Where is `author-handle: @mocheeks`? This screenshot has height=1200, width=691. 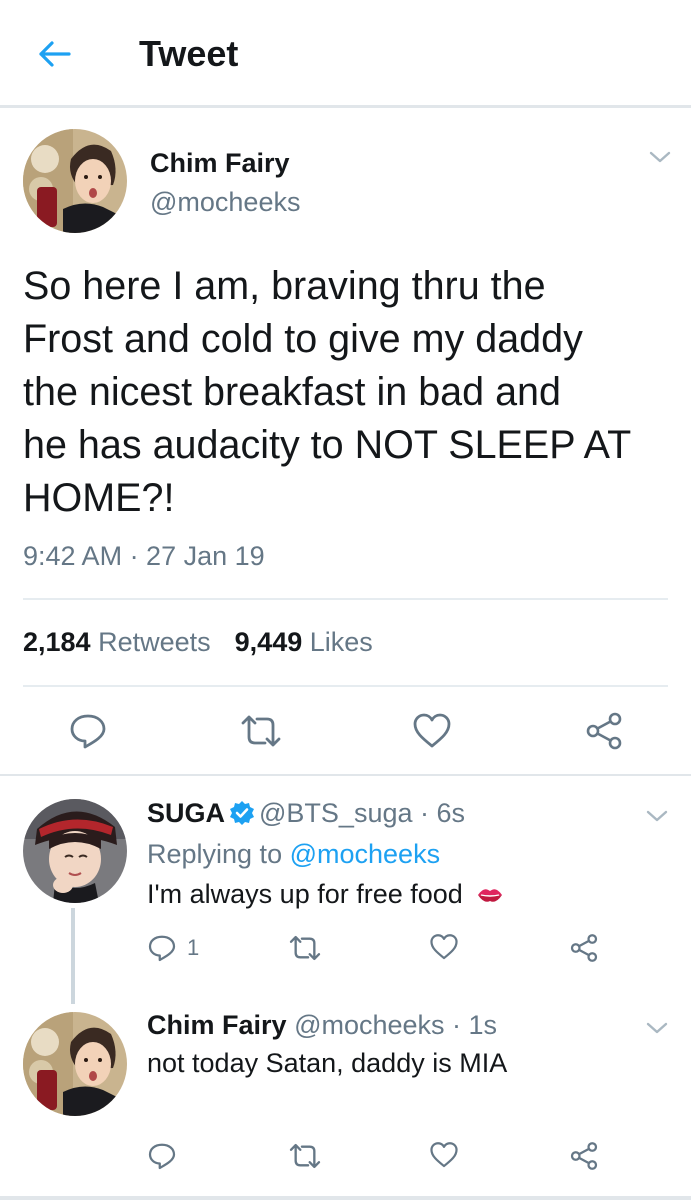
author-handle: @mocheeks is located at coordinates (225, 202).